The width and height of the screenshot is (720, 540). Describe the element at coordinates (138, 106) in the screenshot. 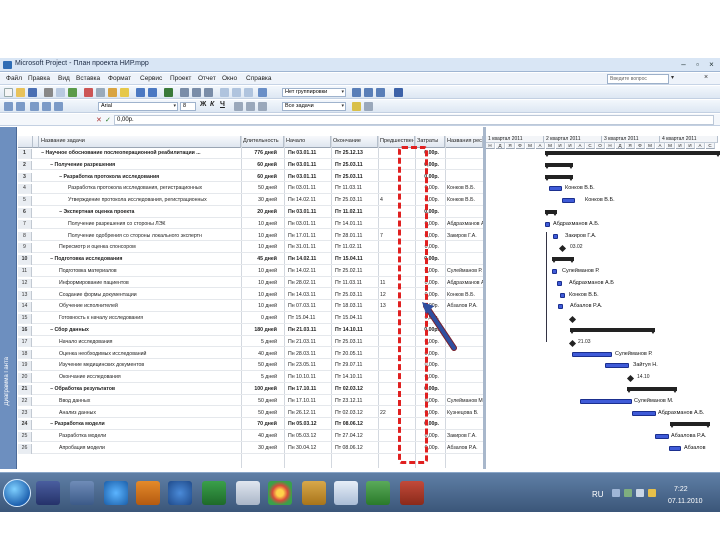

I see `font-name-combo: Arial ▾` at that location.